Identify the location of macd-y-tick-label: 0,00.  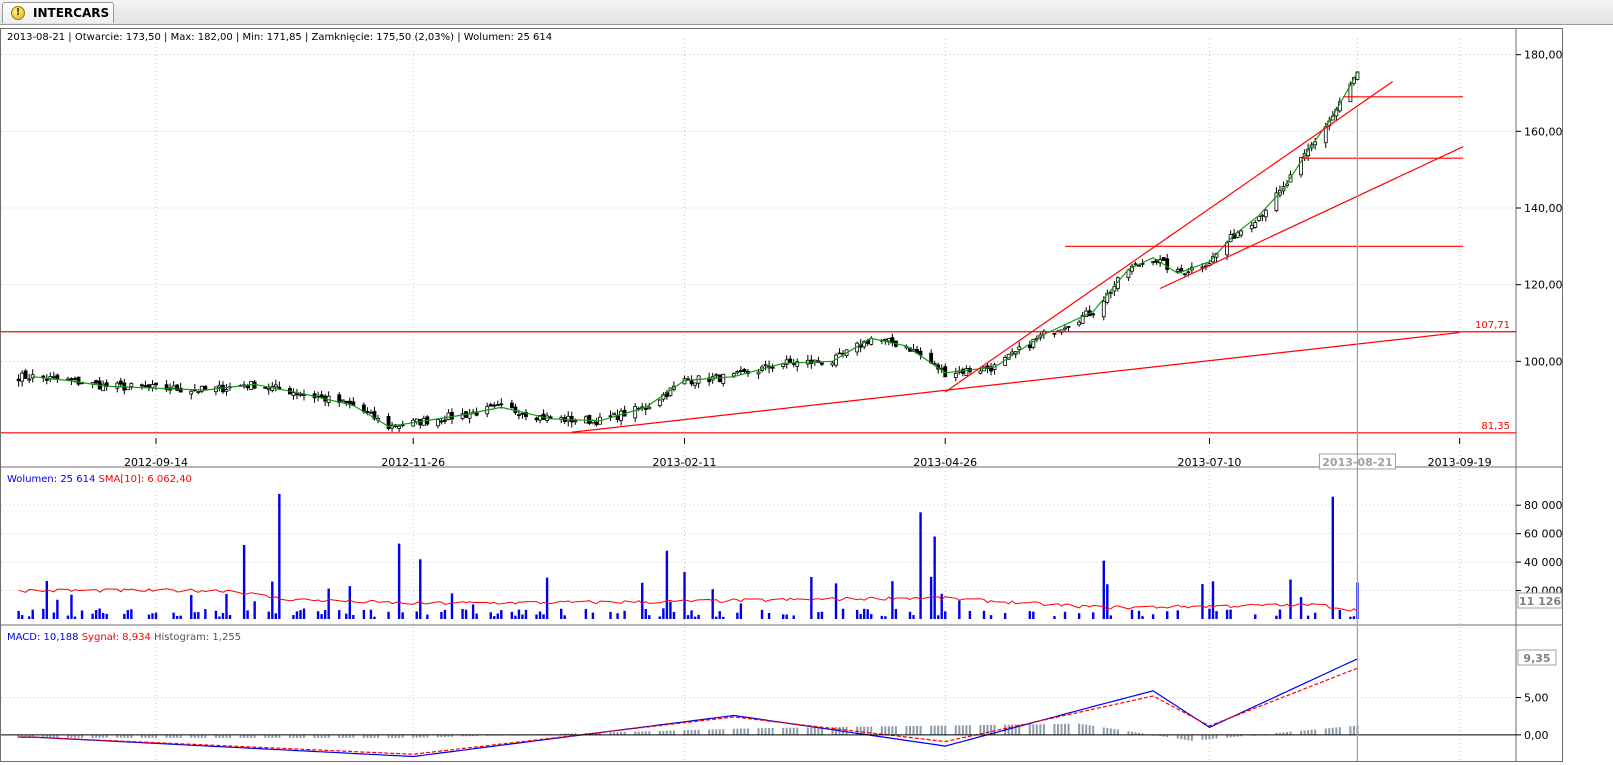
(1536, 735).